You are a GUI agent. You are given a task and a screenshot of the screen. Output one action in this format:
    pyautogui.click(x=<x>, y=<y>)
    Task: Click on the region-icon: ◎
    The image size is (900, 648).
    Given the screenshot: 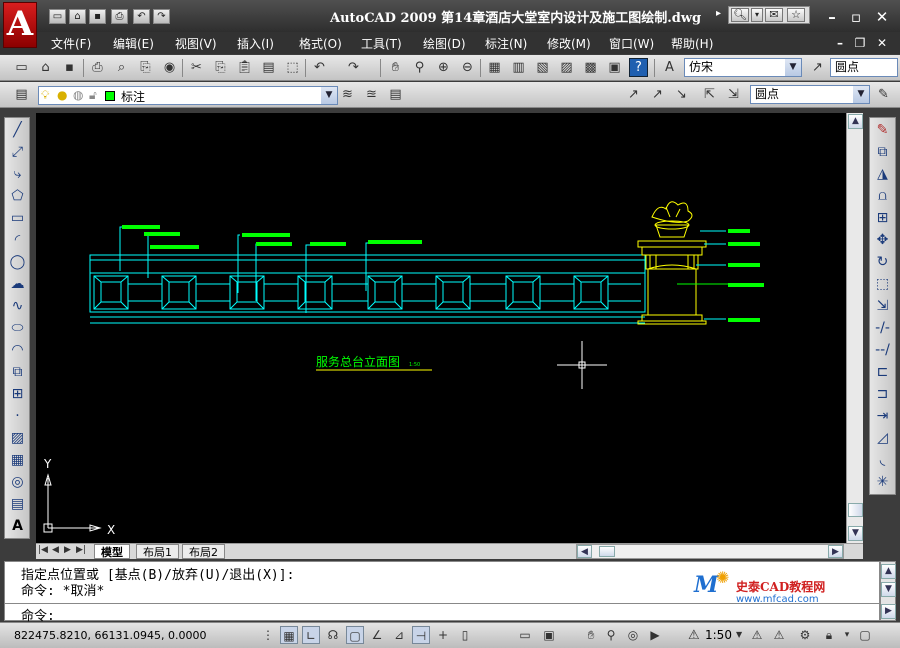 What is the action you would take?
    pyautogui.click(x=17, y=482)
    